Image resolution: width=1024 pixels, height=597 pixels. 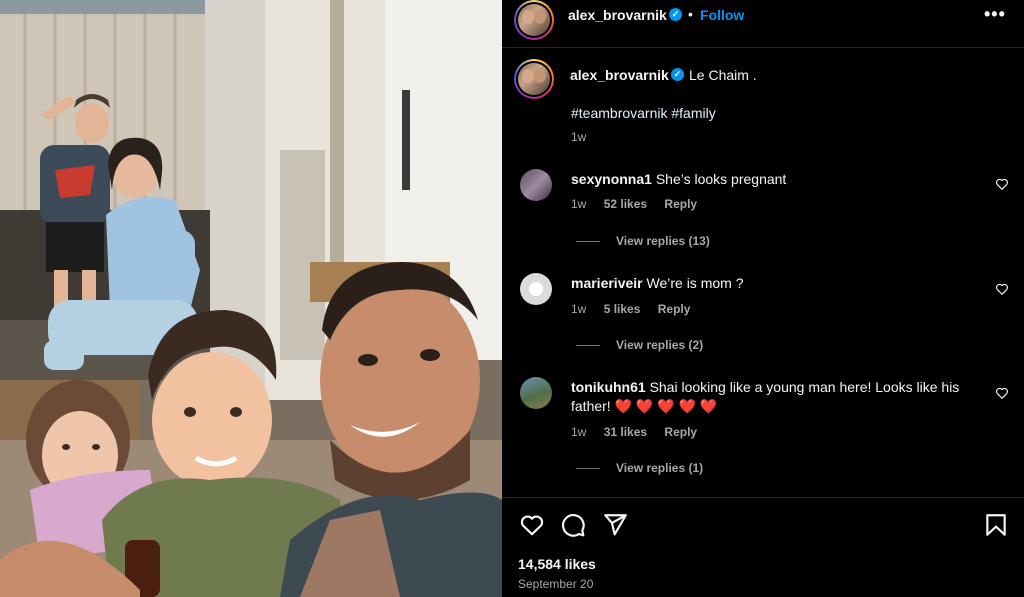 What do you see at coordinates (625, 432) in the screenshot?
I see `comment-likes: 31 likes` at bounding box center [625, 432].